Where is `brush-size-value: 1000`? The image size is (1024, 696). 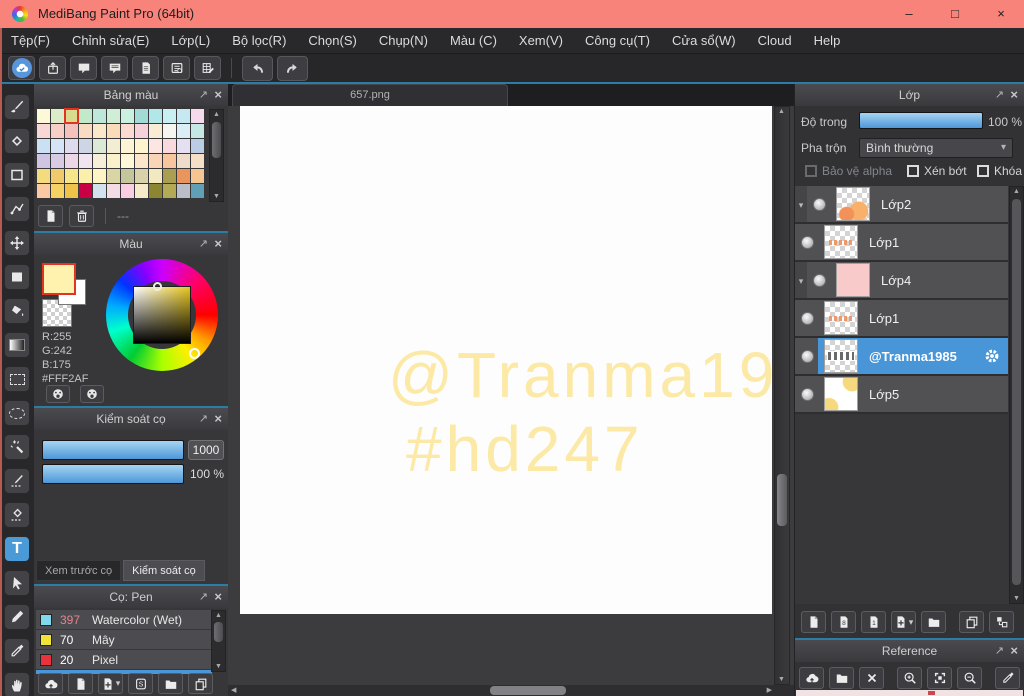
brush-size-value: 1000 is located at coordinates (206, 450).